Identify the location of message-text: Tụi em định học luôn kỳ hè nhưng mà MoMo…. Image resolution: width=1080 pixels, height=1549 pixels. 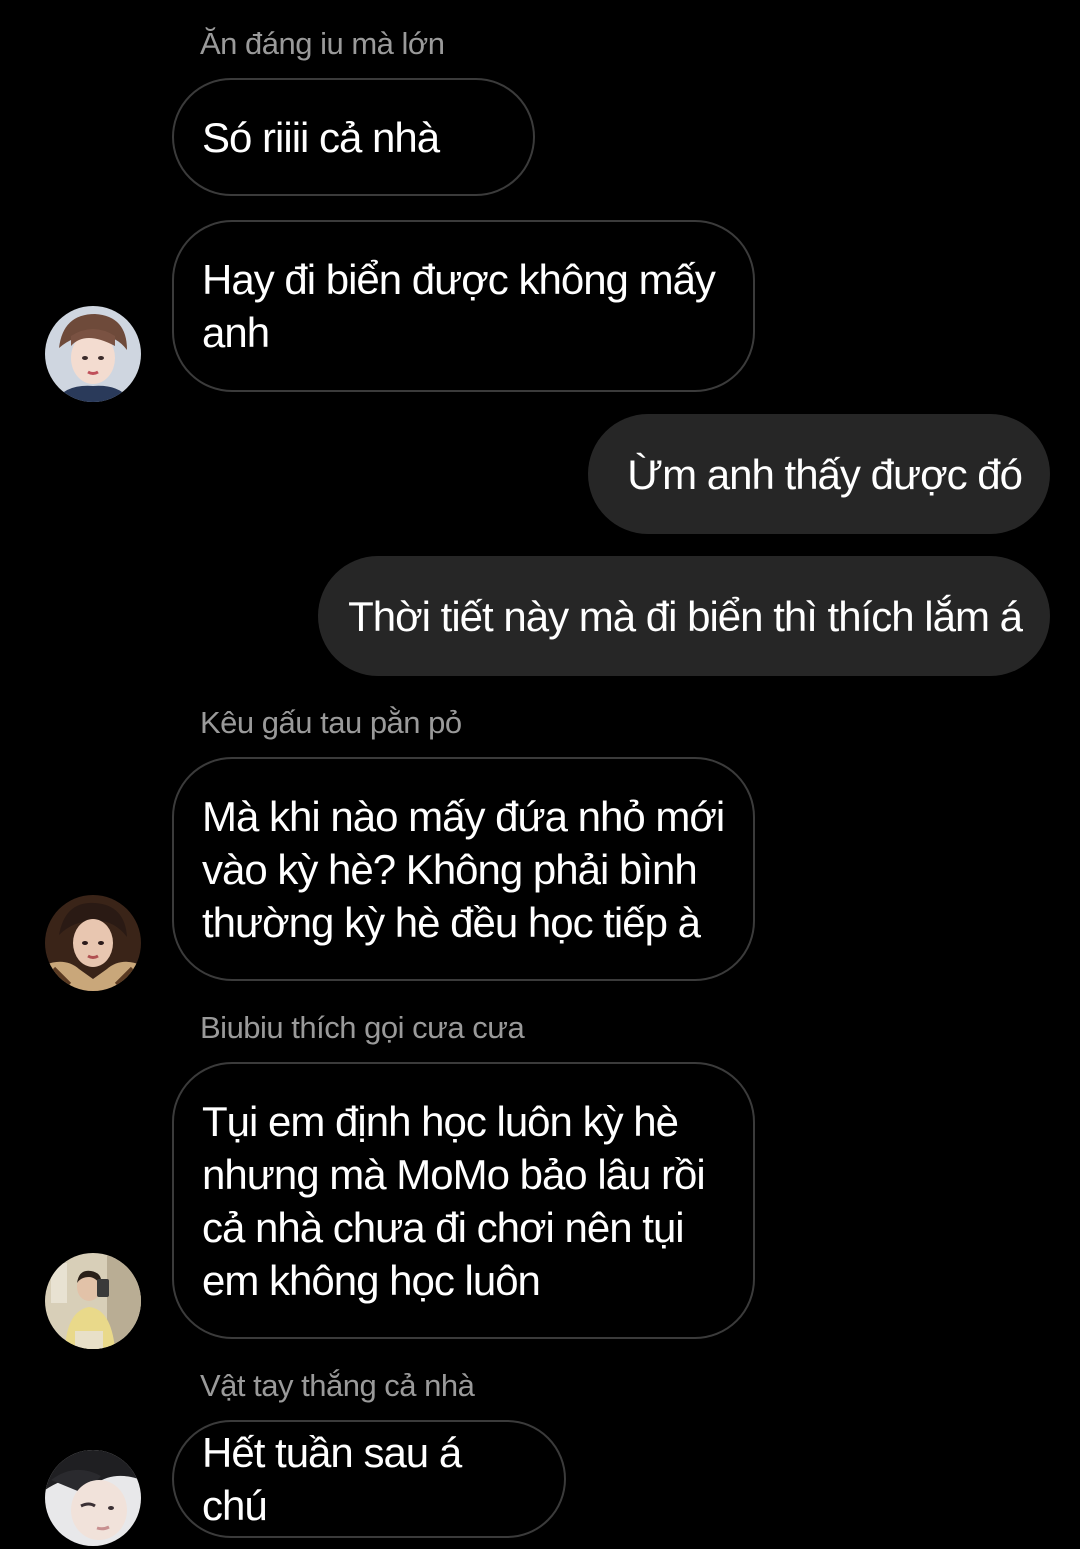
(454, 1200).